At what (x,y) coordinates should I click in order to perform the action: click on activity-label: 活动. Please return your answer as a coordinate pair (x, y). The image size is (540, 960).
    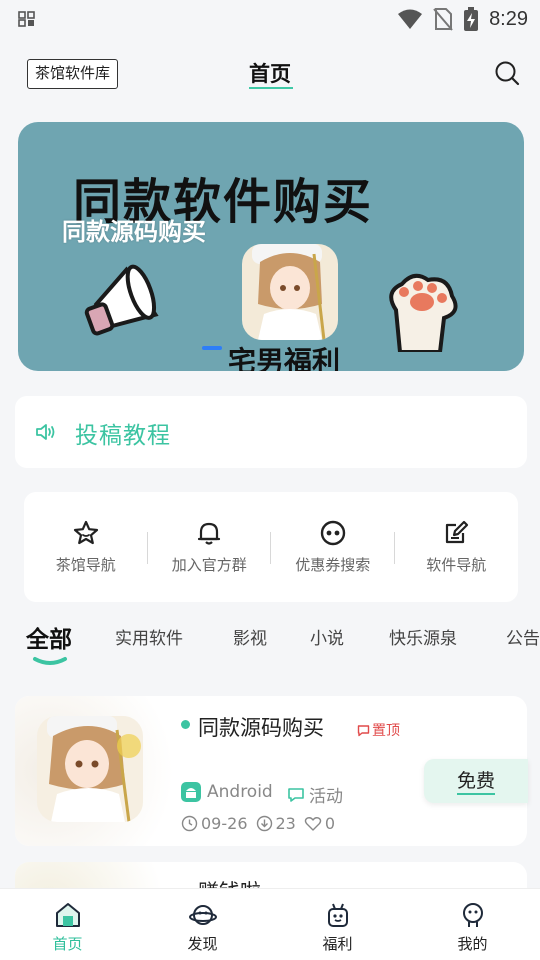
    Looking at the image, I should click on (326, 797).